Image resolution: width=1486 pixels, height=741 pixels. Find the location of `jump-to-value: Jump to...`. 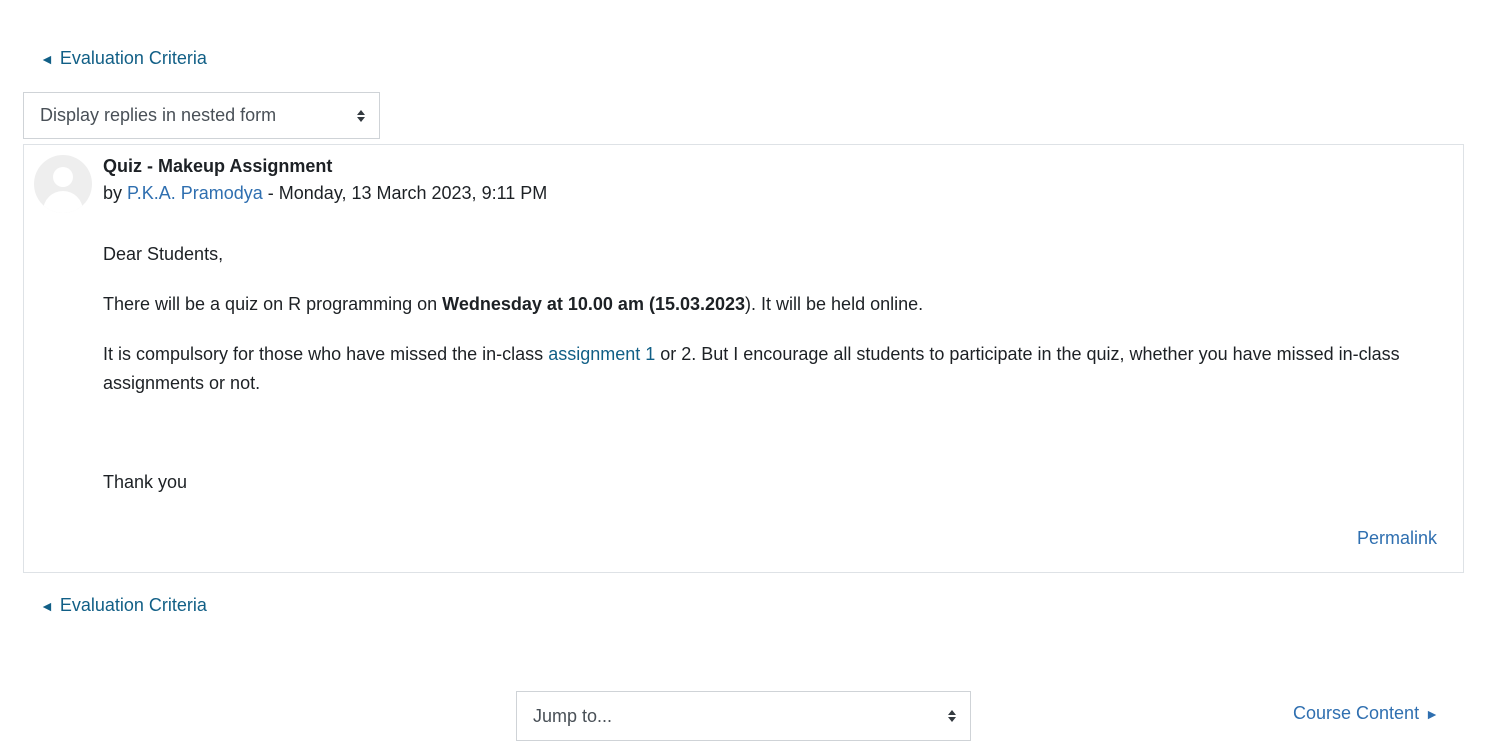

jump-to-value: Jump to... is located at coordinates (573, 715).